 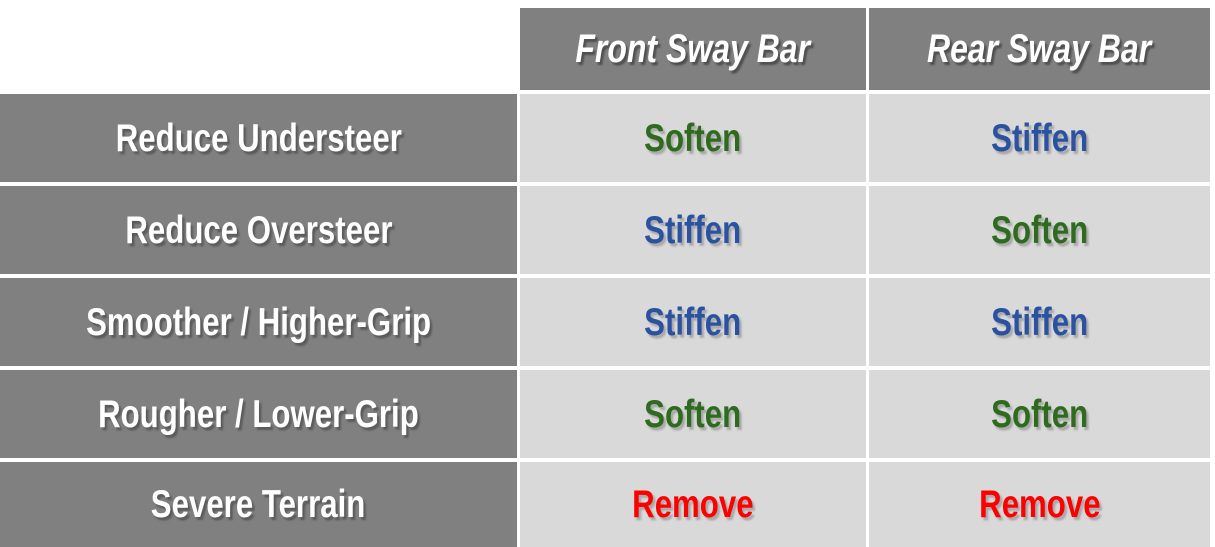 What do you see at coordinates (258, 49) in the screenshot?
I see `table-corner-cell` at bounding box center [258, 49].